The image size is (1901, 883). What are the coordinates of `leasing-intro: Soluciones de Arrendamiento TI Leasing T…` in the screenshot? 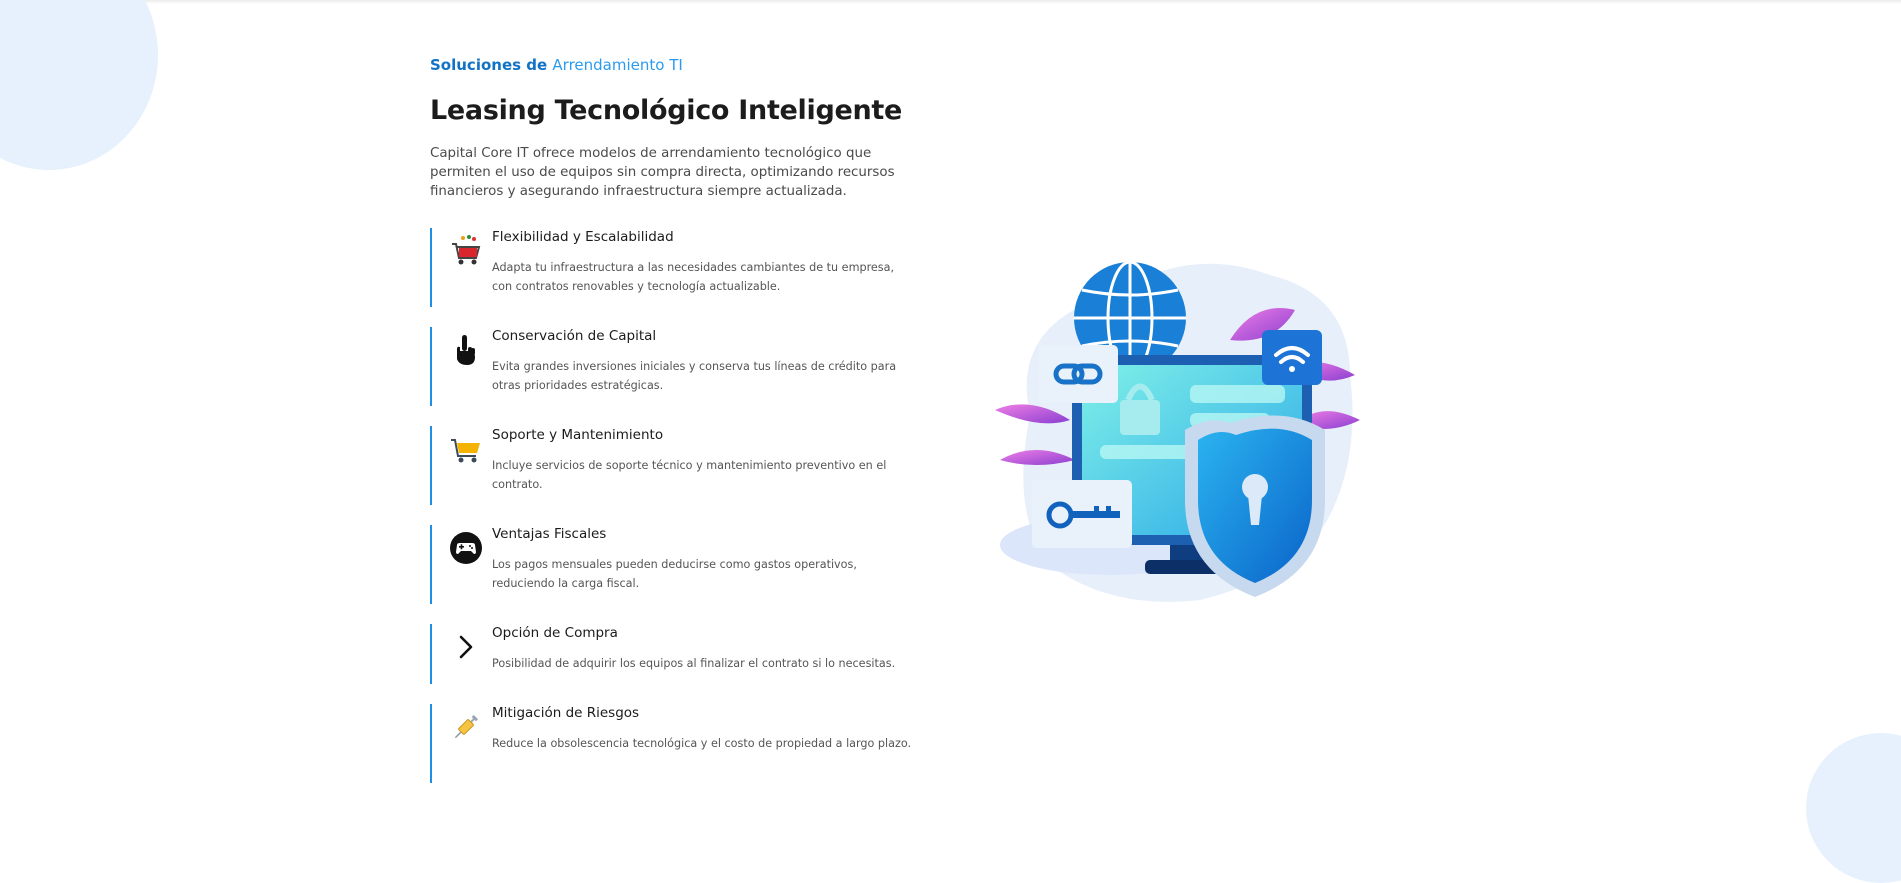 It's located at (670, 128).